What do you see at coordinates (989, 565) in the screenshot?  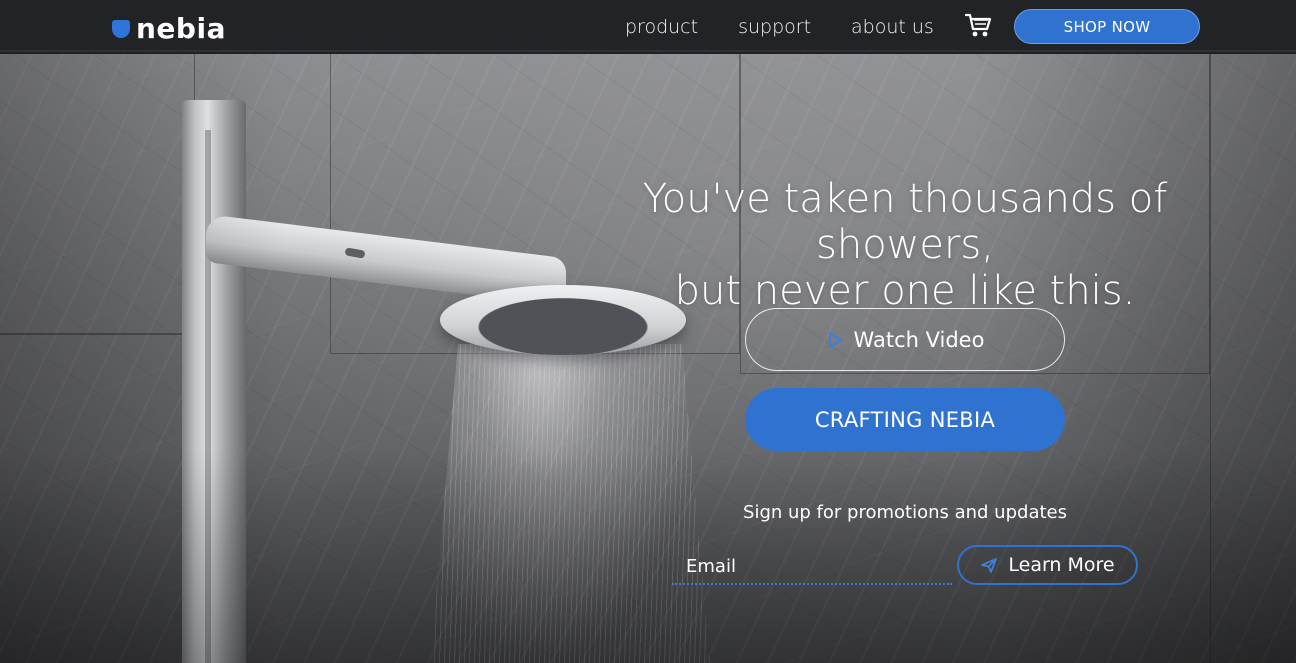 I see `send-icon` at bounding box center [989, 565].